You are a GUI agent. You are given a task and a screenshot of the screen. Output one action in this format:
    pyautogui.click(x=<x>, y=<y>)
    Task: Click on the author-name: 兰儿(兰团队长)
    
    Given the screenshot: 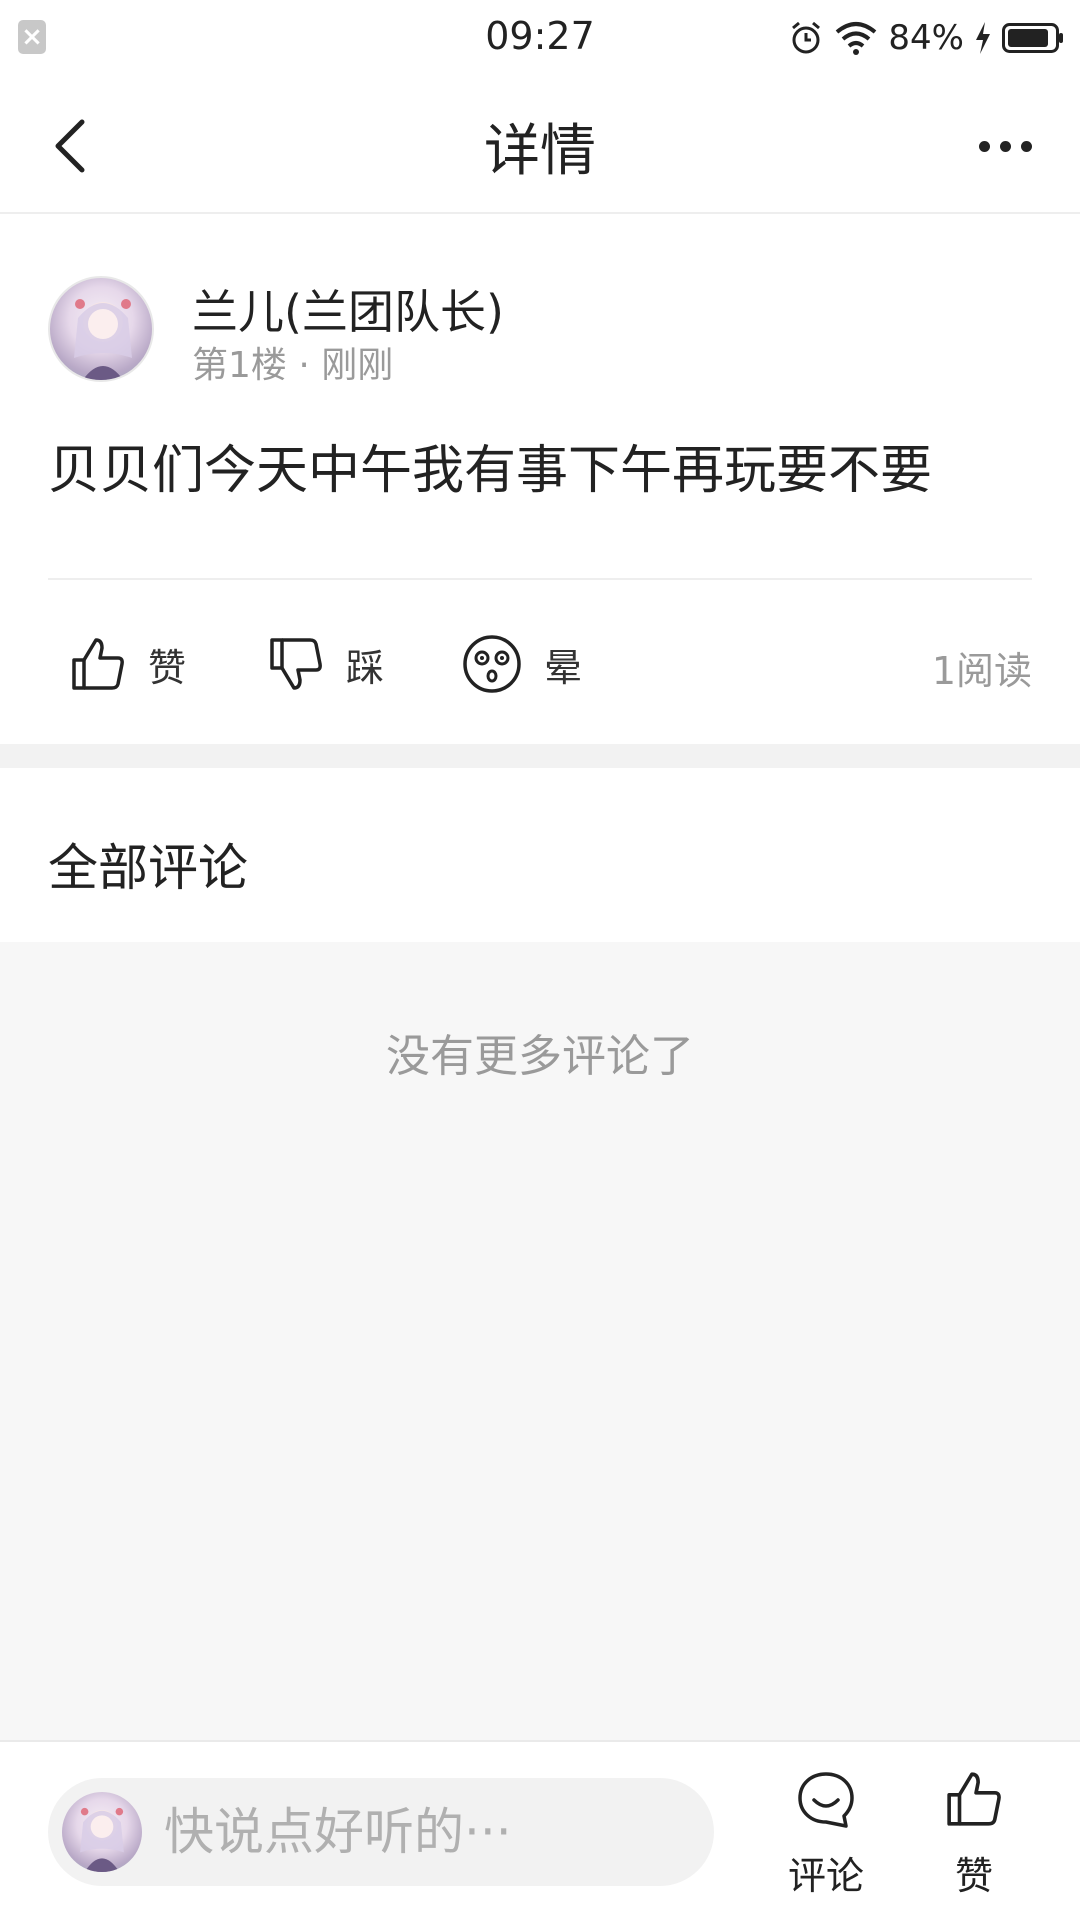 What is the action you would take?
    pyautogui.click(x=348, y=309)
    